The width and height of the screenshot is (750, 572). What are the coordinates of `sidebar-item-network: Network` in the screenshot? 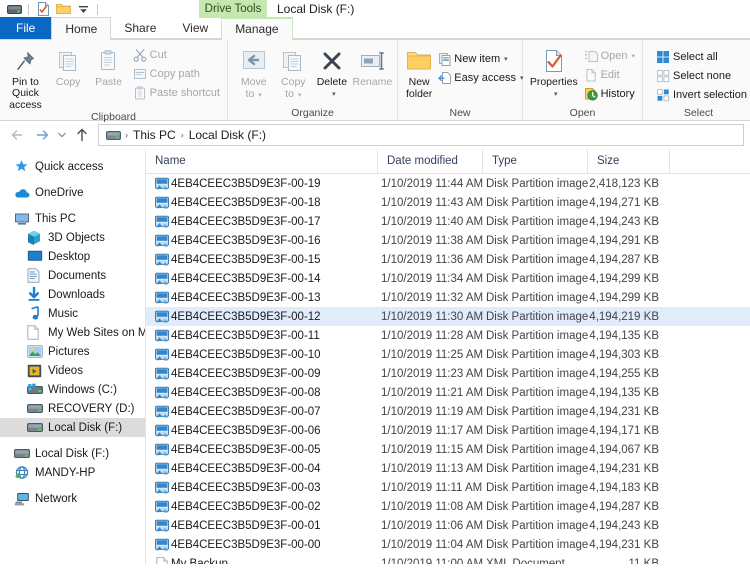 It's located at (72, 498).